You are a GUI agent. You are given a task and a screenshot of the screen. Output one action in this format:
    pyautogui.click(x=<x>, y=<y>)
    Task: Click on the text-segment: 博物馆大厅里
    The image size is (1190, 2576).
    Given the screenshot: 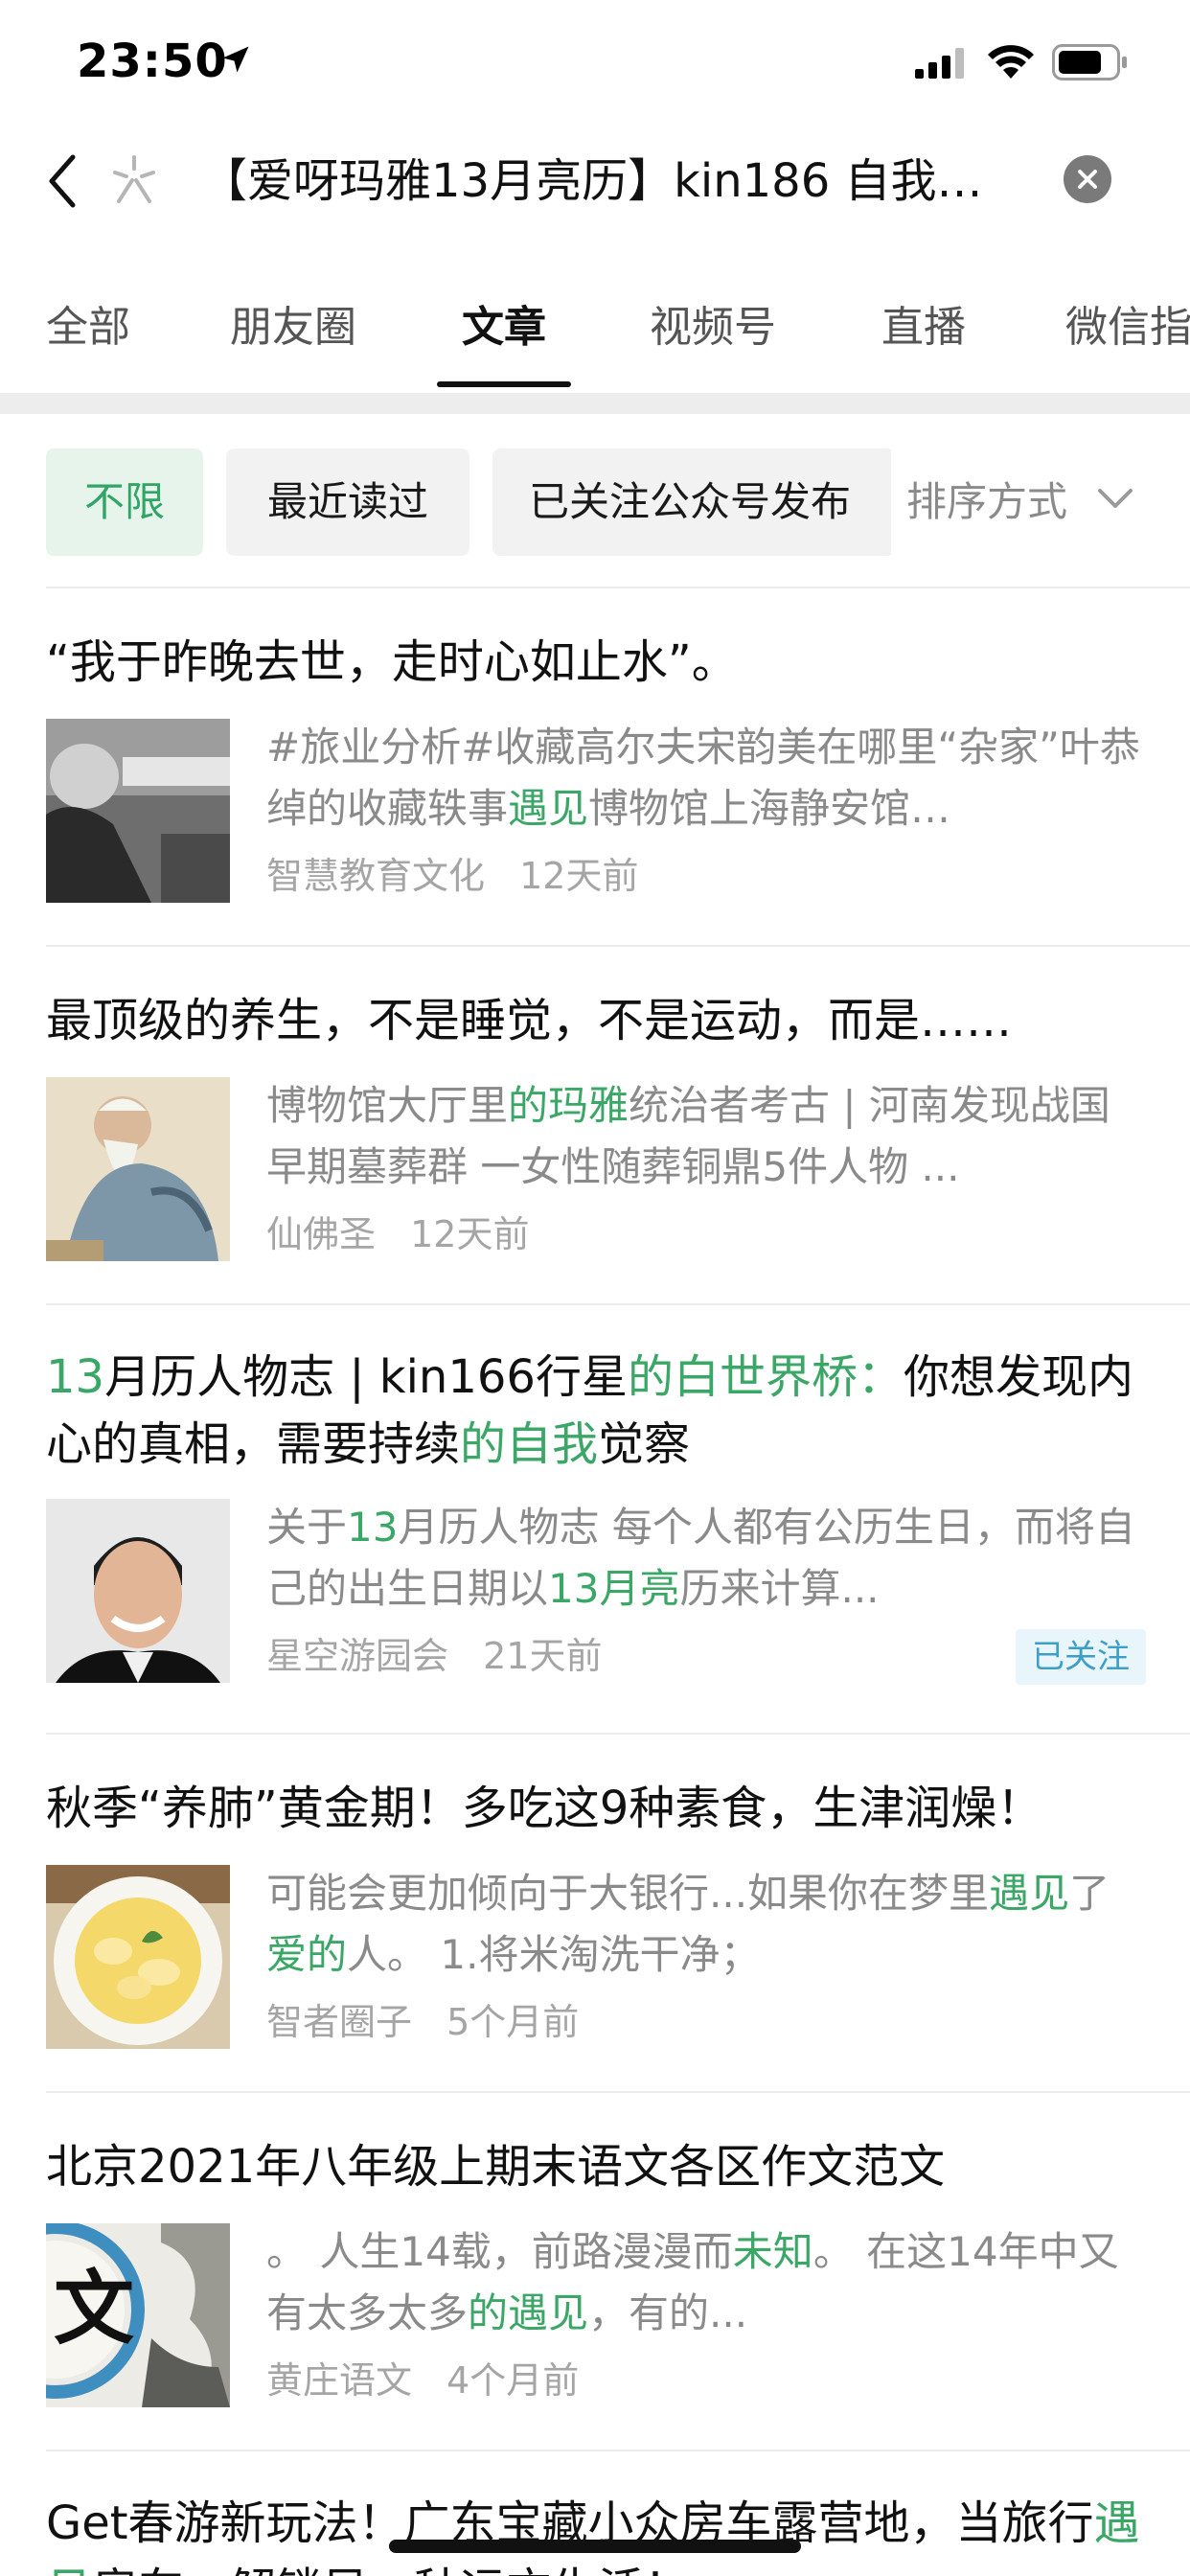 What is the action you would take?
    pyautogui.click(x=388, y=1105)
    